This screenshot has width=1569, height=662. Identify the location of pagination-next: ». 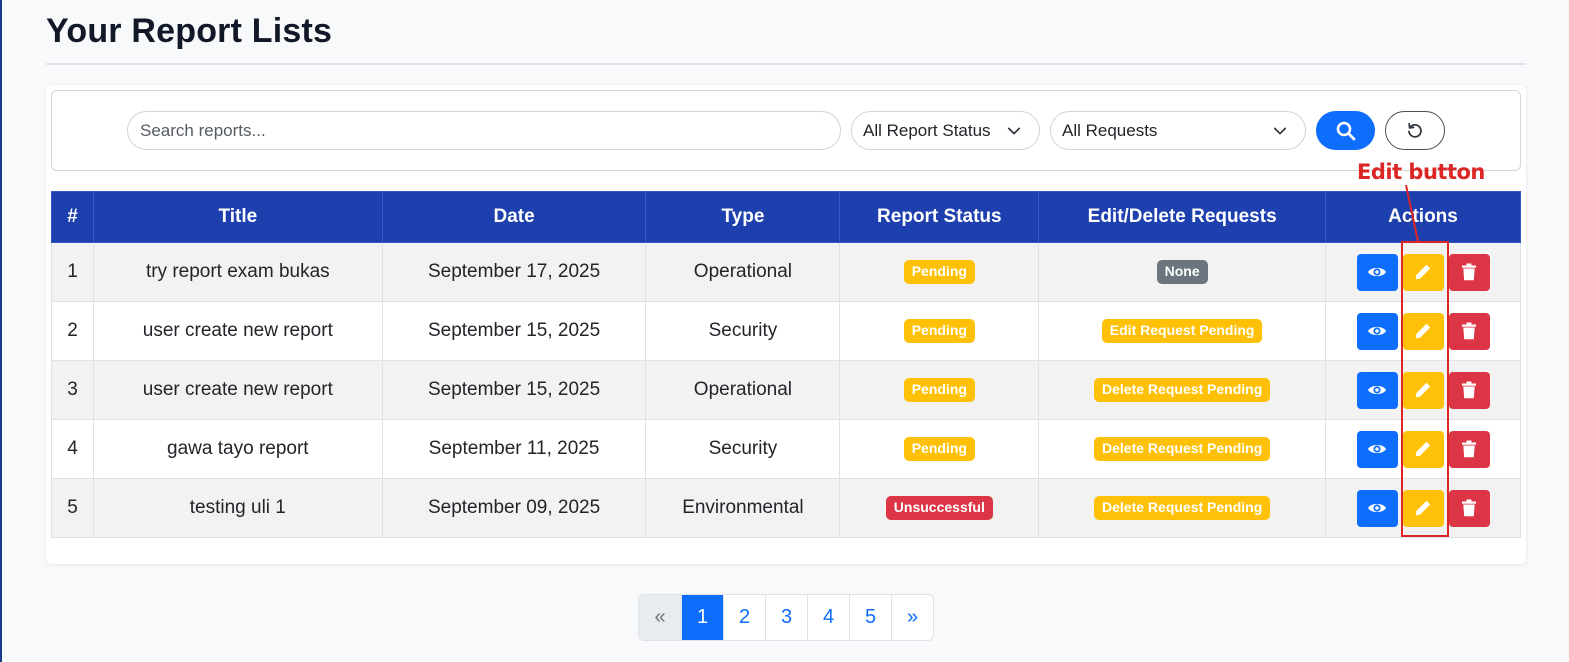
(912, 617).